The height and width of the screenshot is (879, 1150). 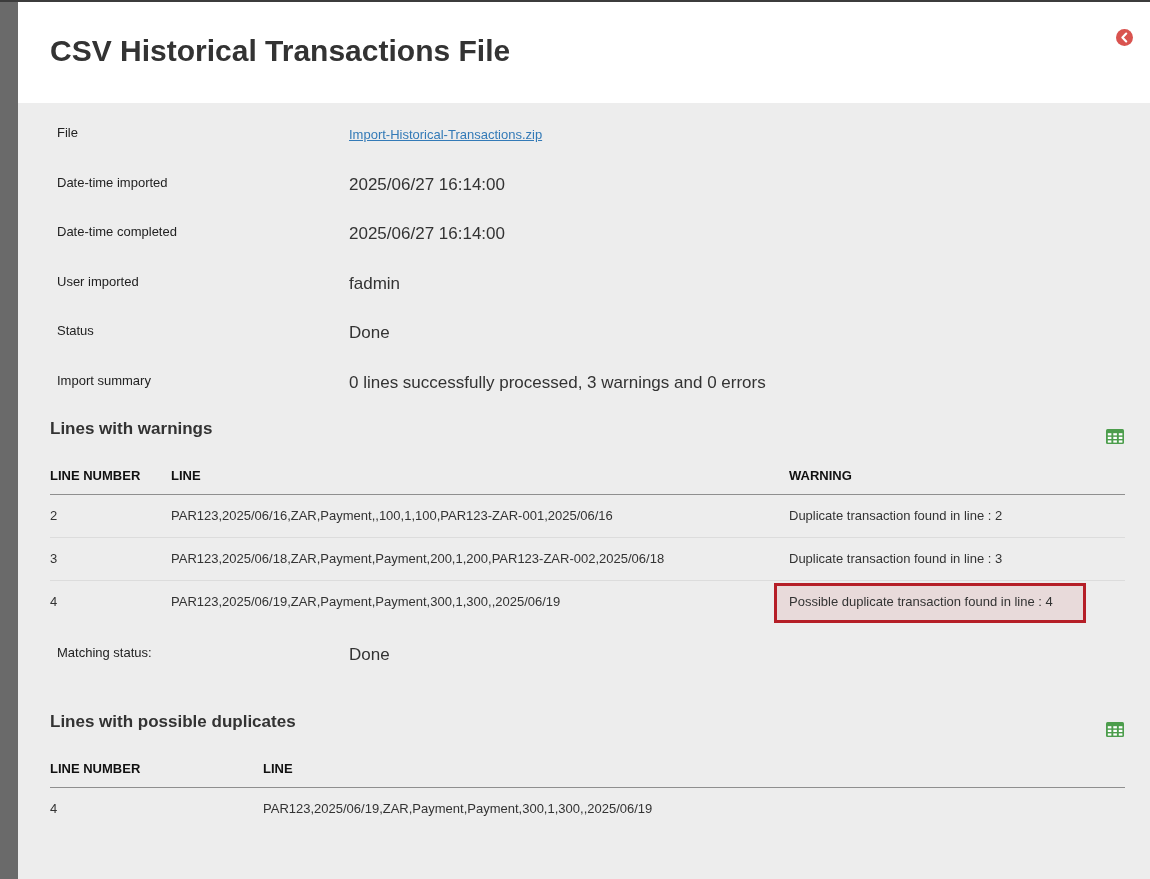 I want to click on field-label: Import summary, so click(x=103, y=380).